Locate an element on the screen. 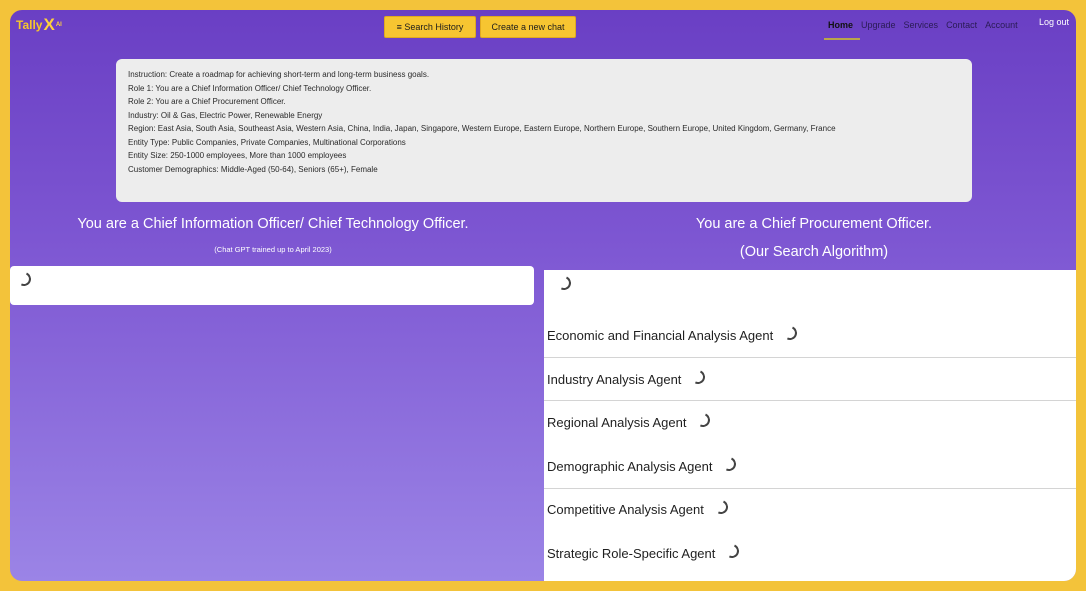 The image size is (1086, 591). agent-label: Regional Analysis Agent is located at coordinates (617, 422).